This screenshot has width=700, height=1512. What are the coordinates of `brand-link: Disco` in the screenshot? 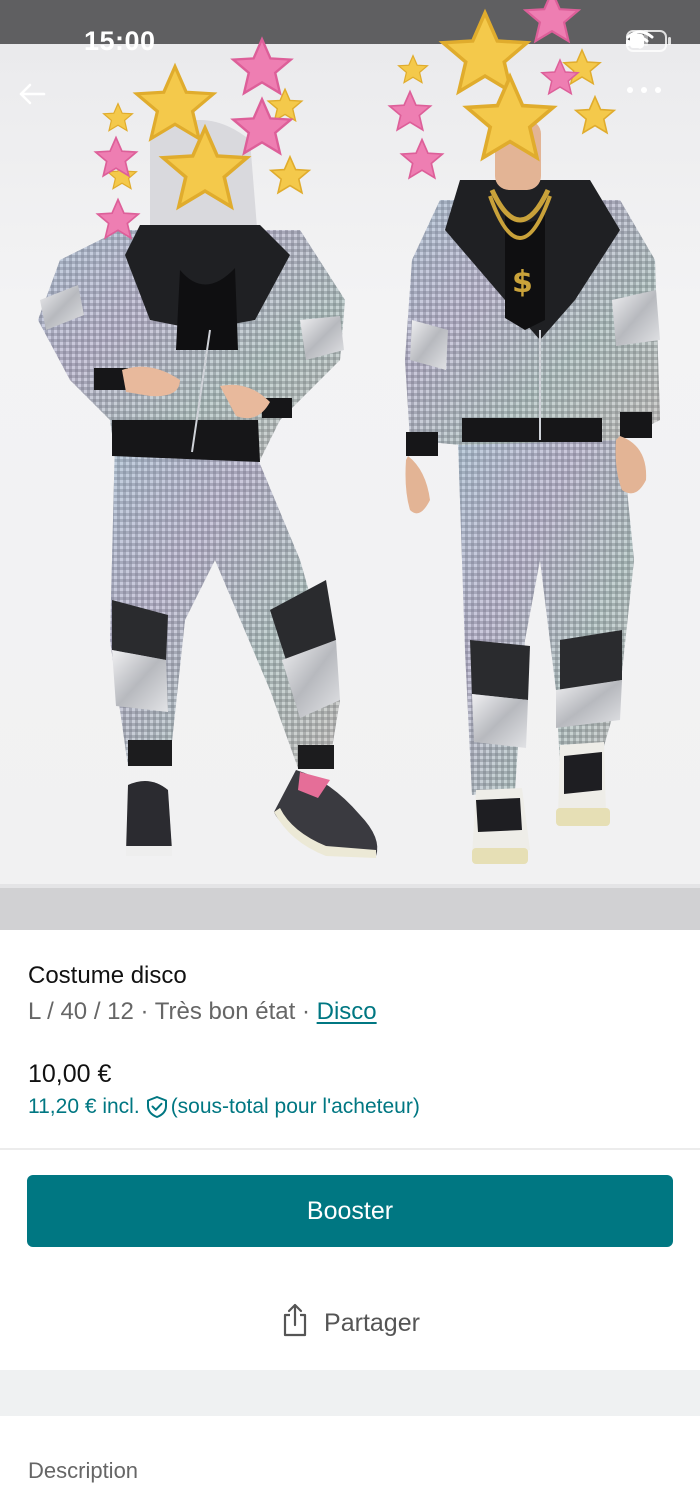 It's located at (347, 1011).